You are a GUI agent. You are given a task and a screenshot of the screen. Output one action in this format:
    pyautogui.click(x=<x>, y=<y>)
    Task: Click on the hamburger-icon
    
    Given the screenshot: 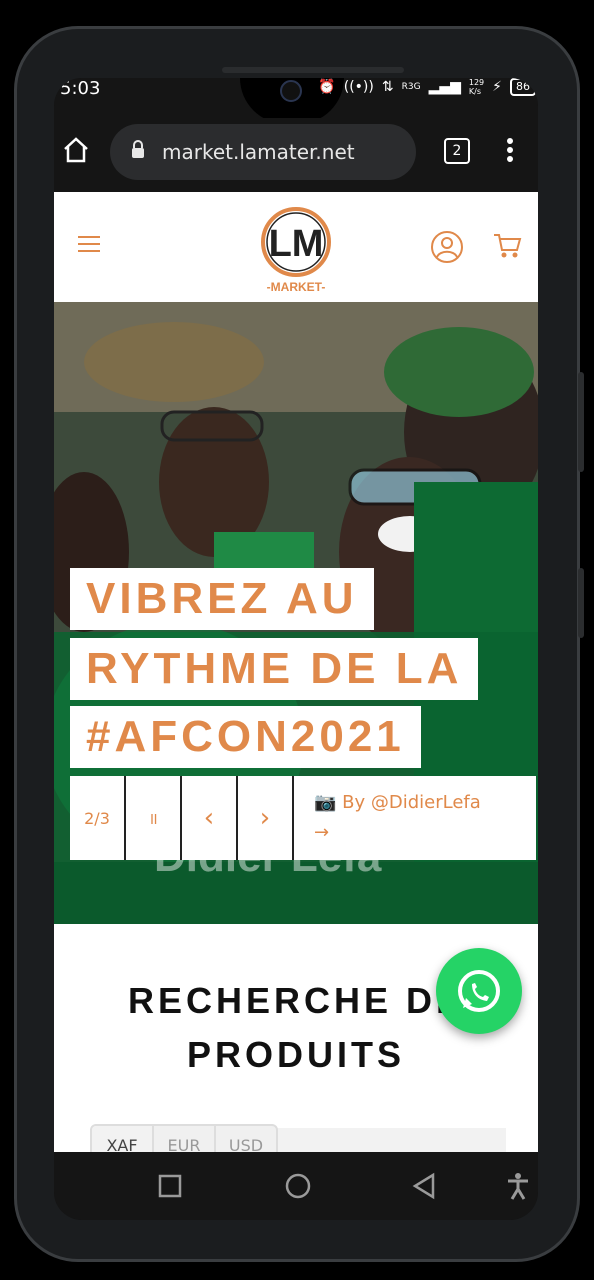 What is the action you would take?
    pyautogui.click(x=89, y=244)
    